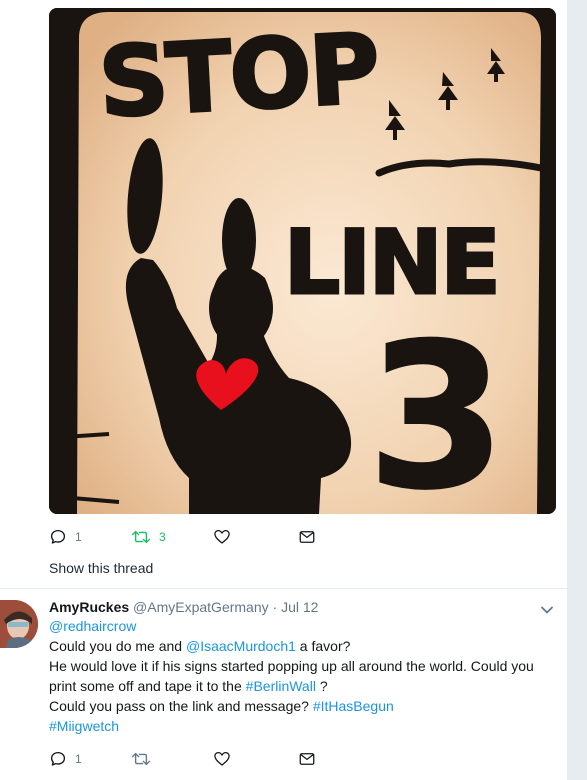  Describe the element at coordinates (172, 537) in the screenshot. I see `retweet-button: 3` at that location.